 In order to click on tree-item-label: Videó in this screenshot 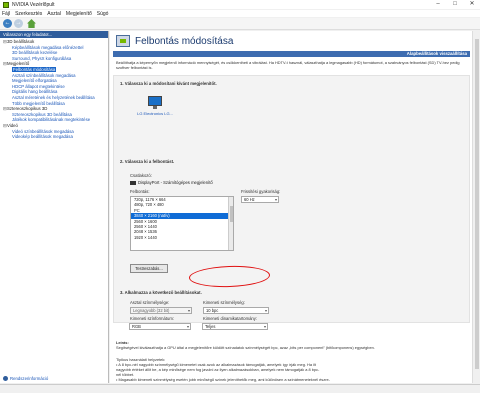, I will do `click(12, 125)`.